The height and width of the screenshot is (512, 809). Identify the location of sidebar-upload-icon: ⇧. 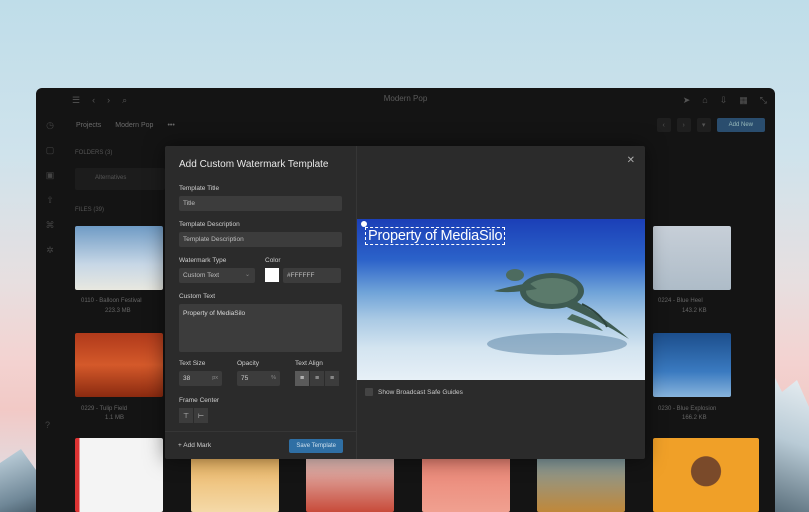
(50, 200).